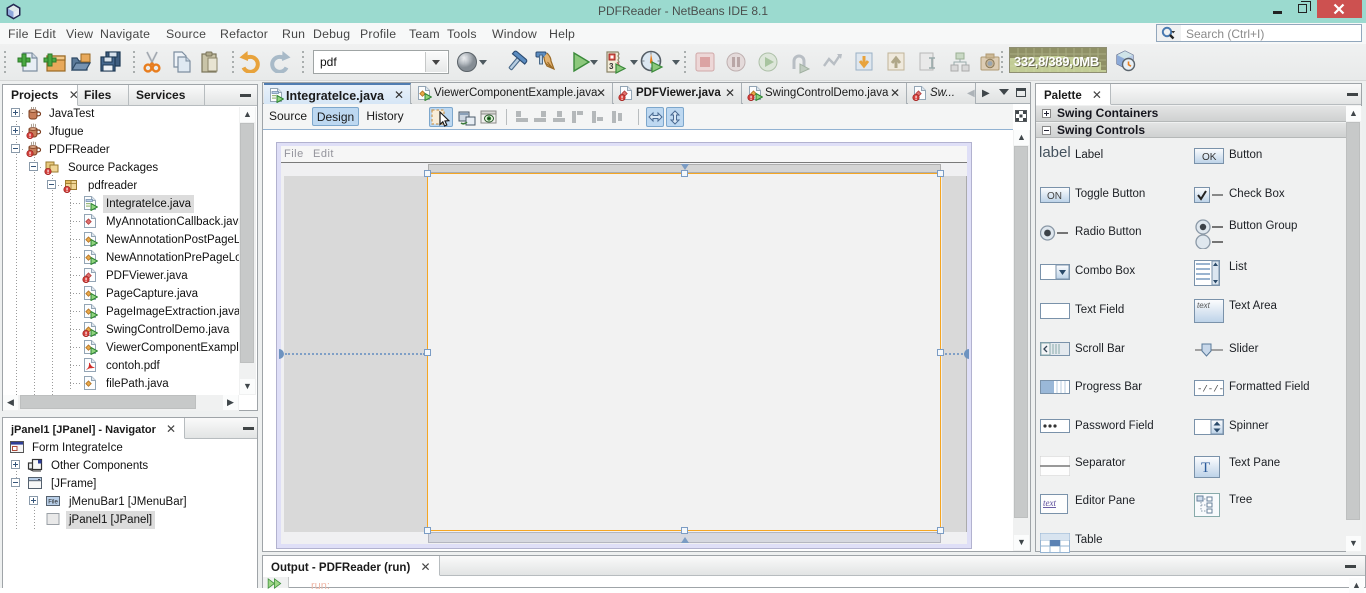 The image size is (1366, 593). What do you see at coordinates (53, 503) in the screenshot?
I see `svg-text: File` at bounding box center [53, 503].